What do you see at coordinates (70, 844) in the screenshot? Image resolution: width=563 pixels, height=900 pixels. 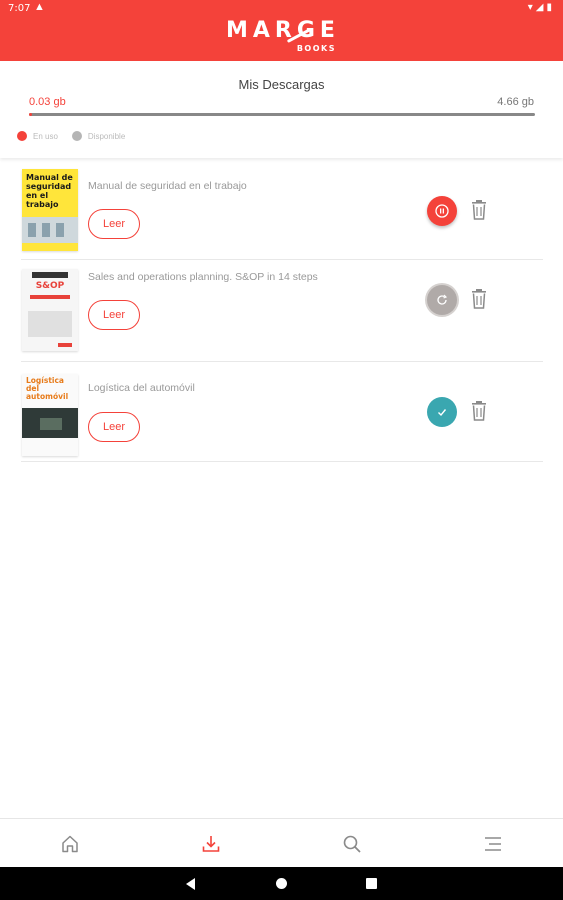 I see `home-icon` at bounding box center [70, 844].